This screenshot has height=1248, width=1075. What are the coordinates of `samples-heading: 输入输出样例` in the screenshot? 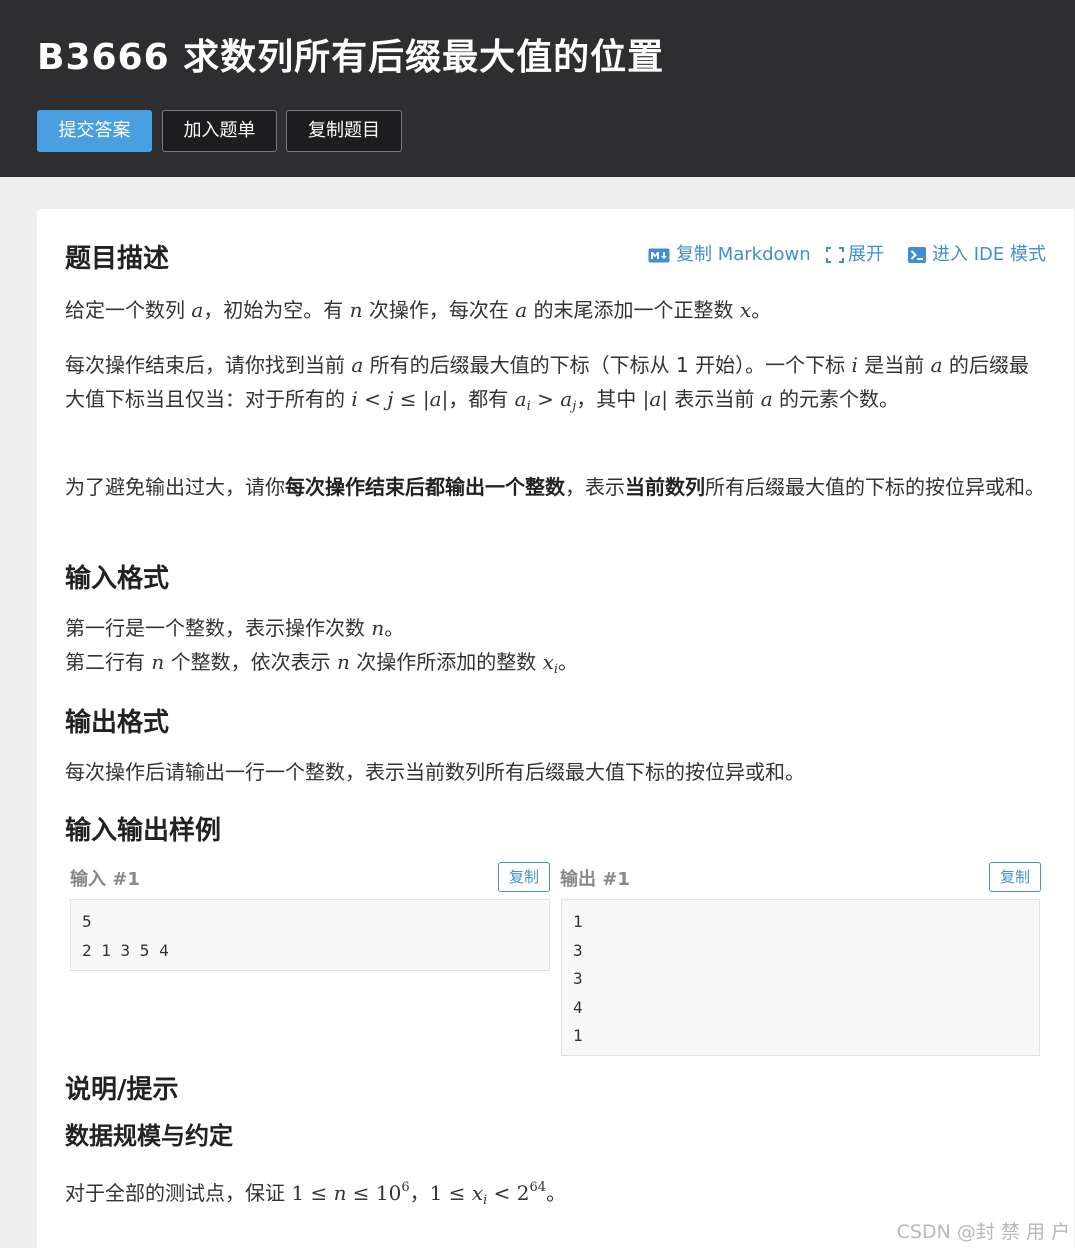 It's located at (143, 831).